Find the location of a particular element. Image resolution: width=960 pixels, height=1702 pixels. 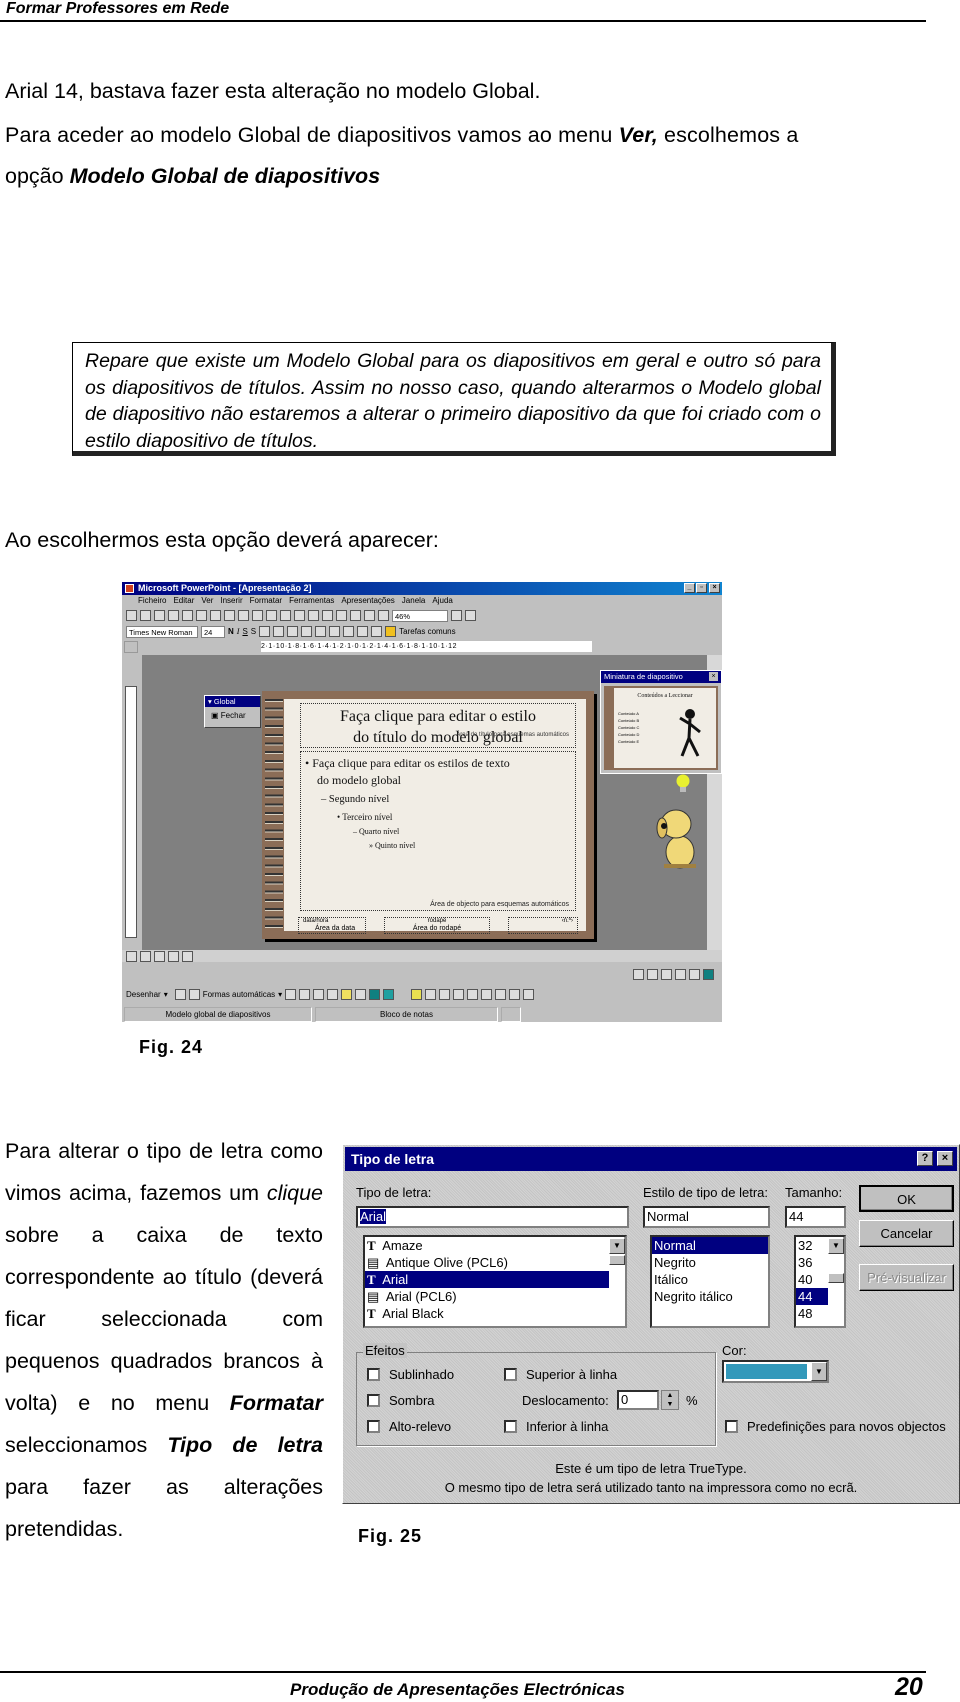

menu-ajuda: Ajuda is located at coordinates (442, 600).